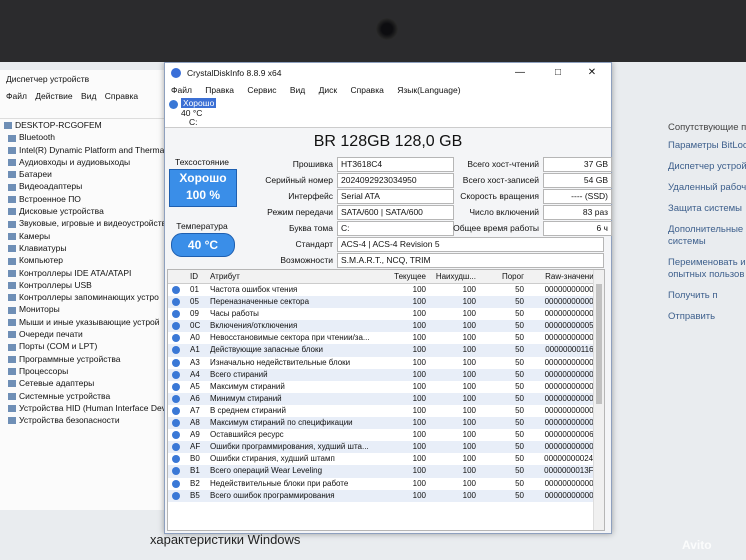 This screenshot has height=560, width=746. I want to click on tree-item: Камеры, so click(85, 236).